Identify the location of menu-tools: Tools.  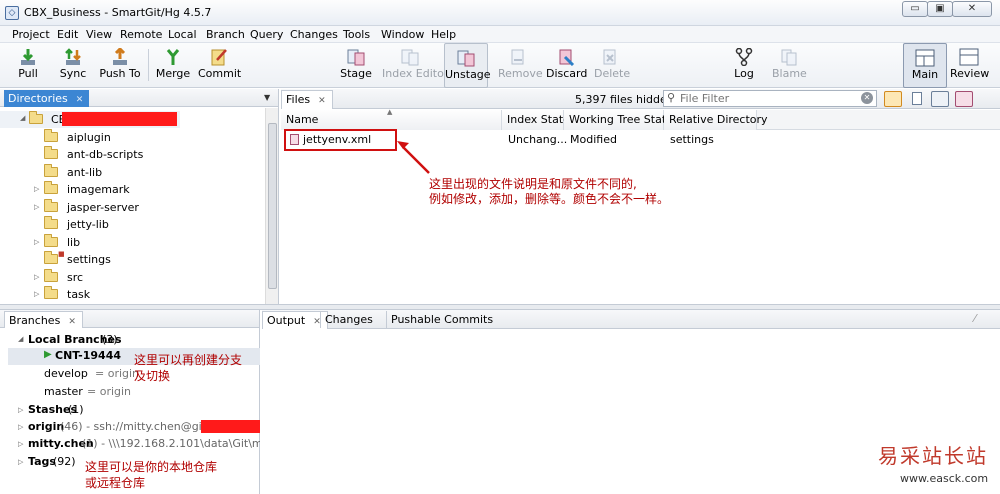
(356, 34).